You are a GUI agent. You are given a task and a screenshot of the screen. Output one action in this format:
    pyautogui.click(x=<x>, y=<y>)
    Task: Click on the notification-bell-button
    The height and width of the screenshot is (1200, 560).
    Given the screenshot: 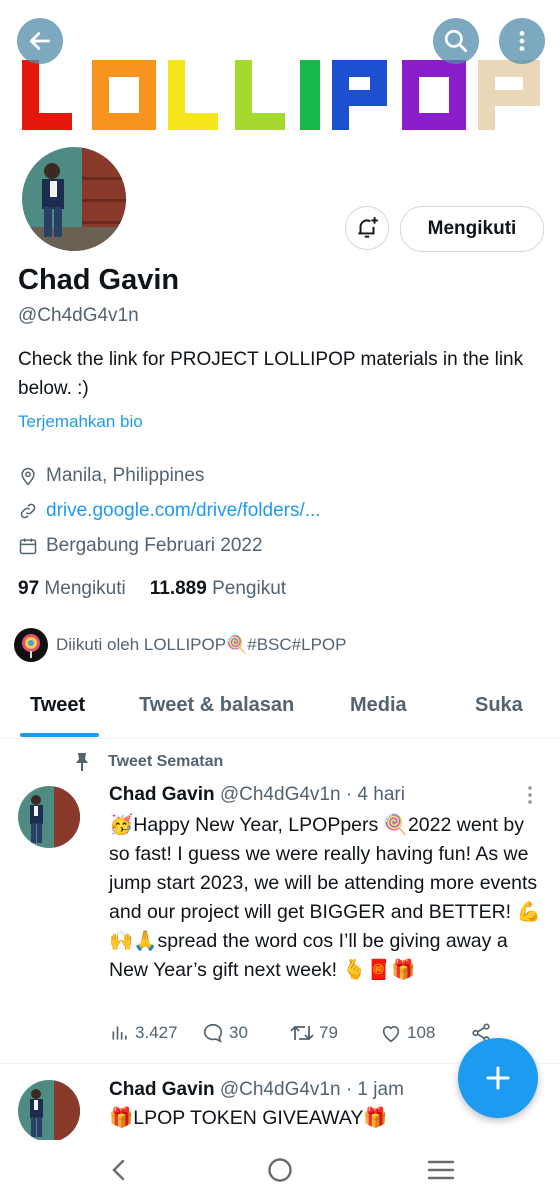 What is the action you would take?
    pyautogui.click(x=367, y=228)
    